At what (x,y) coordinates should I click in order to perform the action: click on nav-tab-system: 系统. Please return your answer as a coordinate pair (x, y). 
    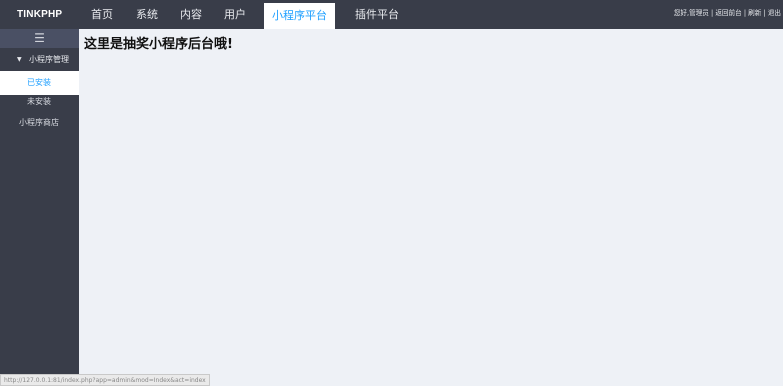
    Looking at the image, I should click on (147, 14).